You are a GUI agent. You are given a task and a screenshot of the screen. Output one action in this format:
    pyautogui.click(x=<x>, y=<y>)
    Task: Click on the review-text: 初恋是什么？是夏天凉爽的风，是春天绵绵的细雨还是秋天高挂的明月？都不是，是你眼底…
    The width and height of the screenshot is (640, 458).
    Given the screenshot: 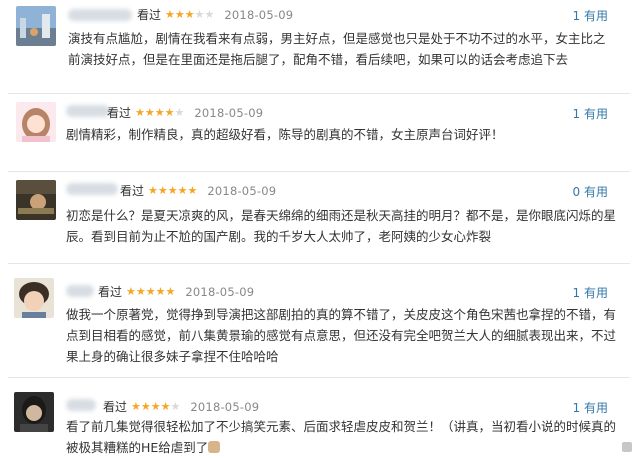 What is the action you would take?
    pyautogui.click(x=341, y=226)
    